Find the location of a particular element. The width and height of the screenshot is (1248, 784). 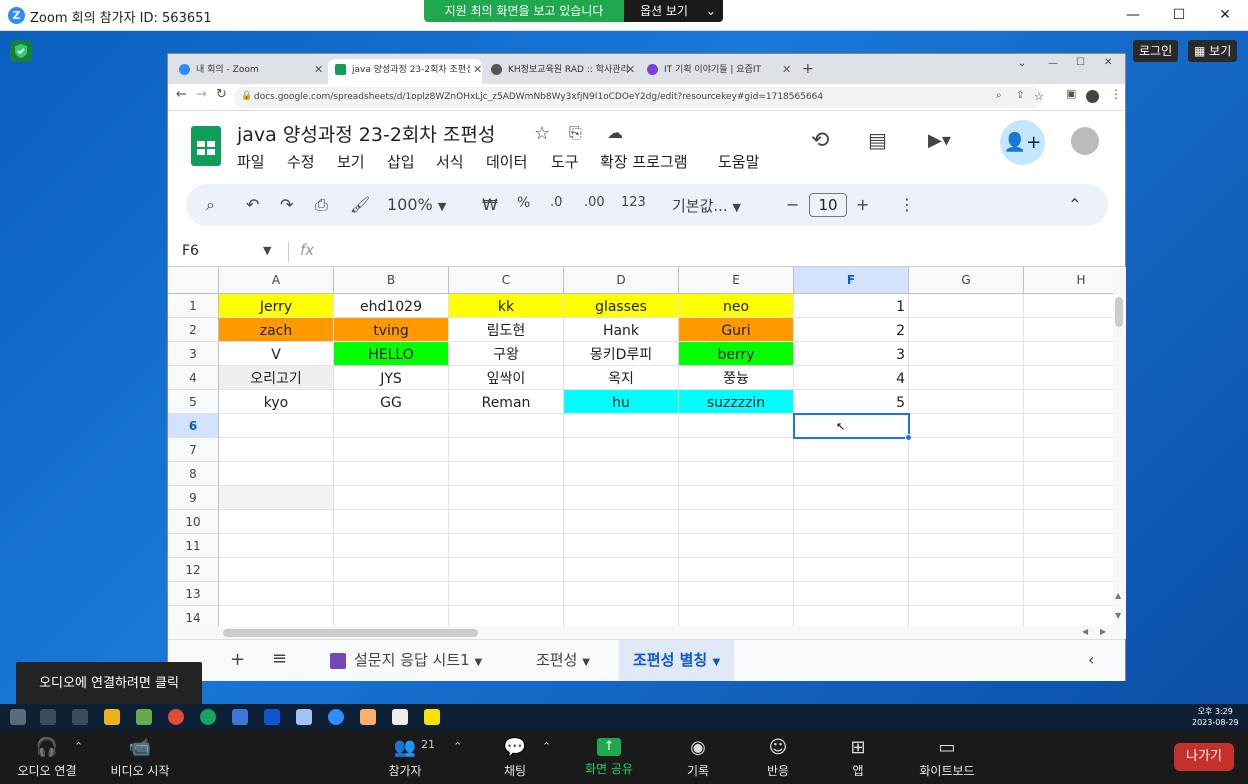

edge-icon is located at coordinates (208, 717).